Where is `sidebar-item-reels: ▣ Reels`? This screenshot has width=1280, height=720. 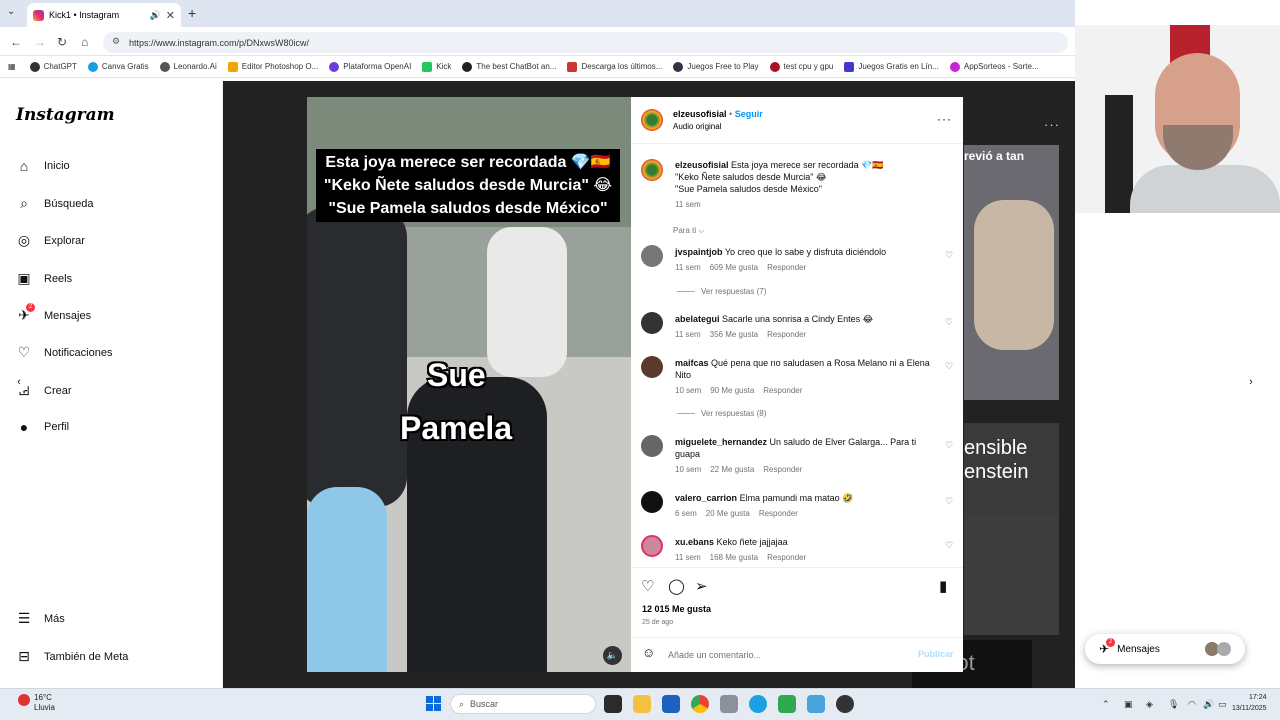
sidebar-item-reels: ▣ Reels is located at coordinates (43, 278).